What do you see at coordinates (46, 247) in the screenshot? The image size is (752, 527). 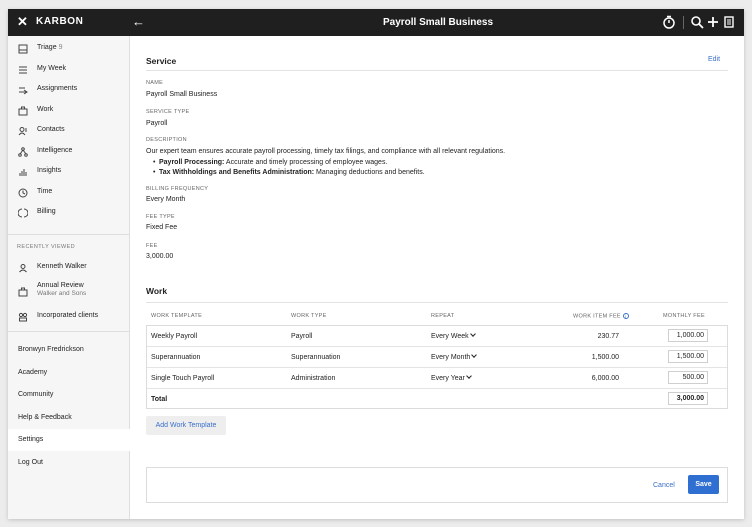 I see `recently-viewed-heading: RECENTLY VIEWED` at bounding box center [46, 247].